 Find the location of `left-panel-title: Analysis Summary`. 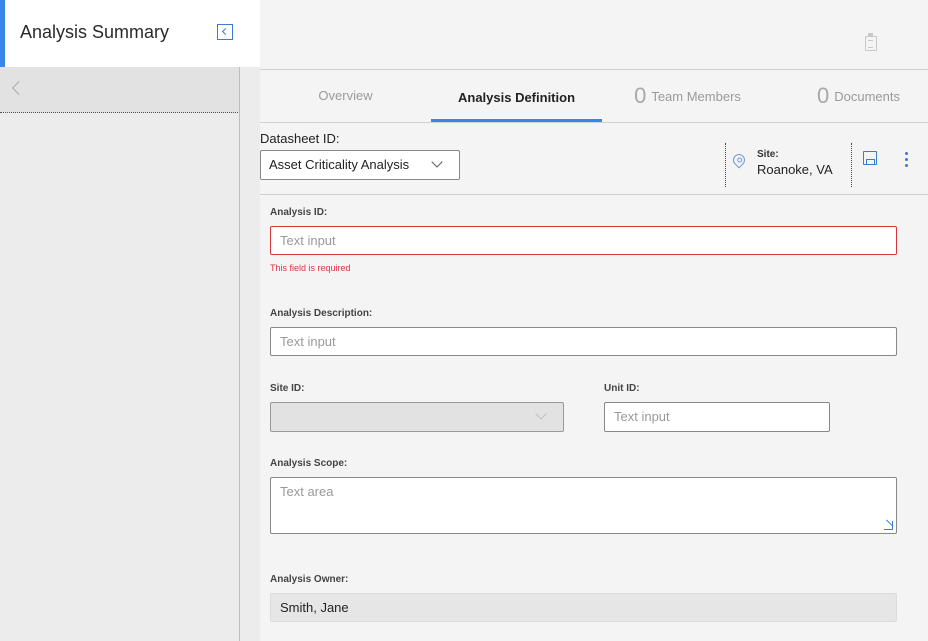

left-panel-title: Analysis Summary is located at coordinates (95, 32).